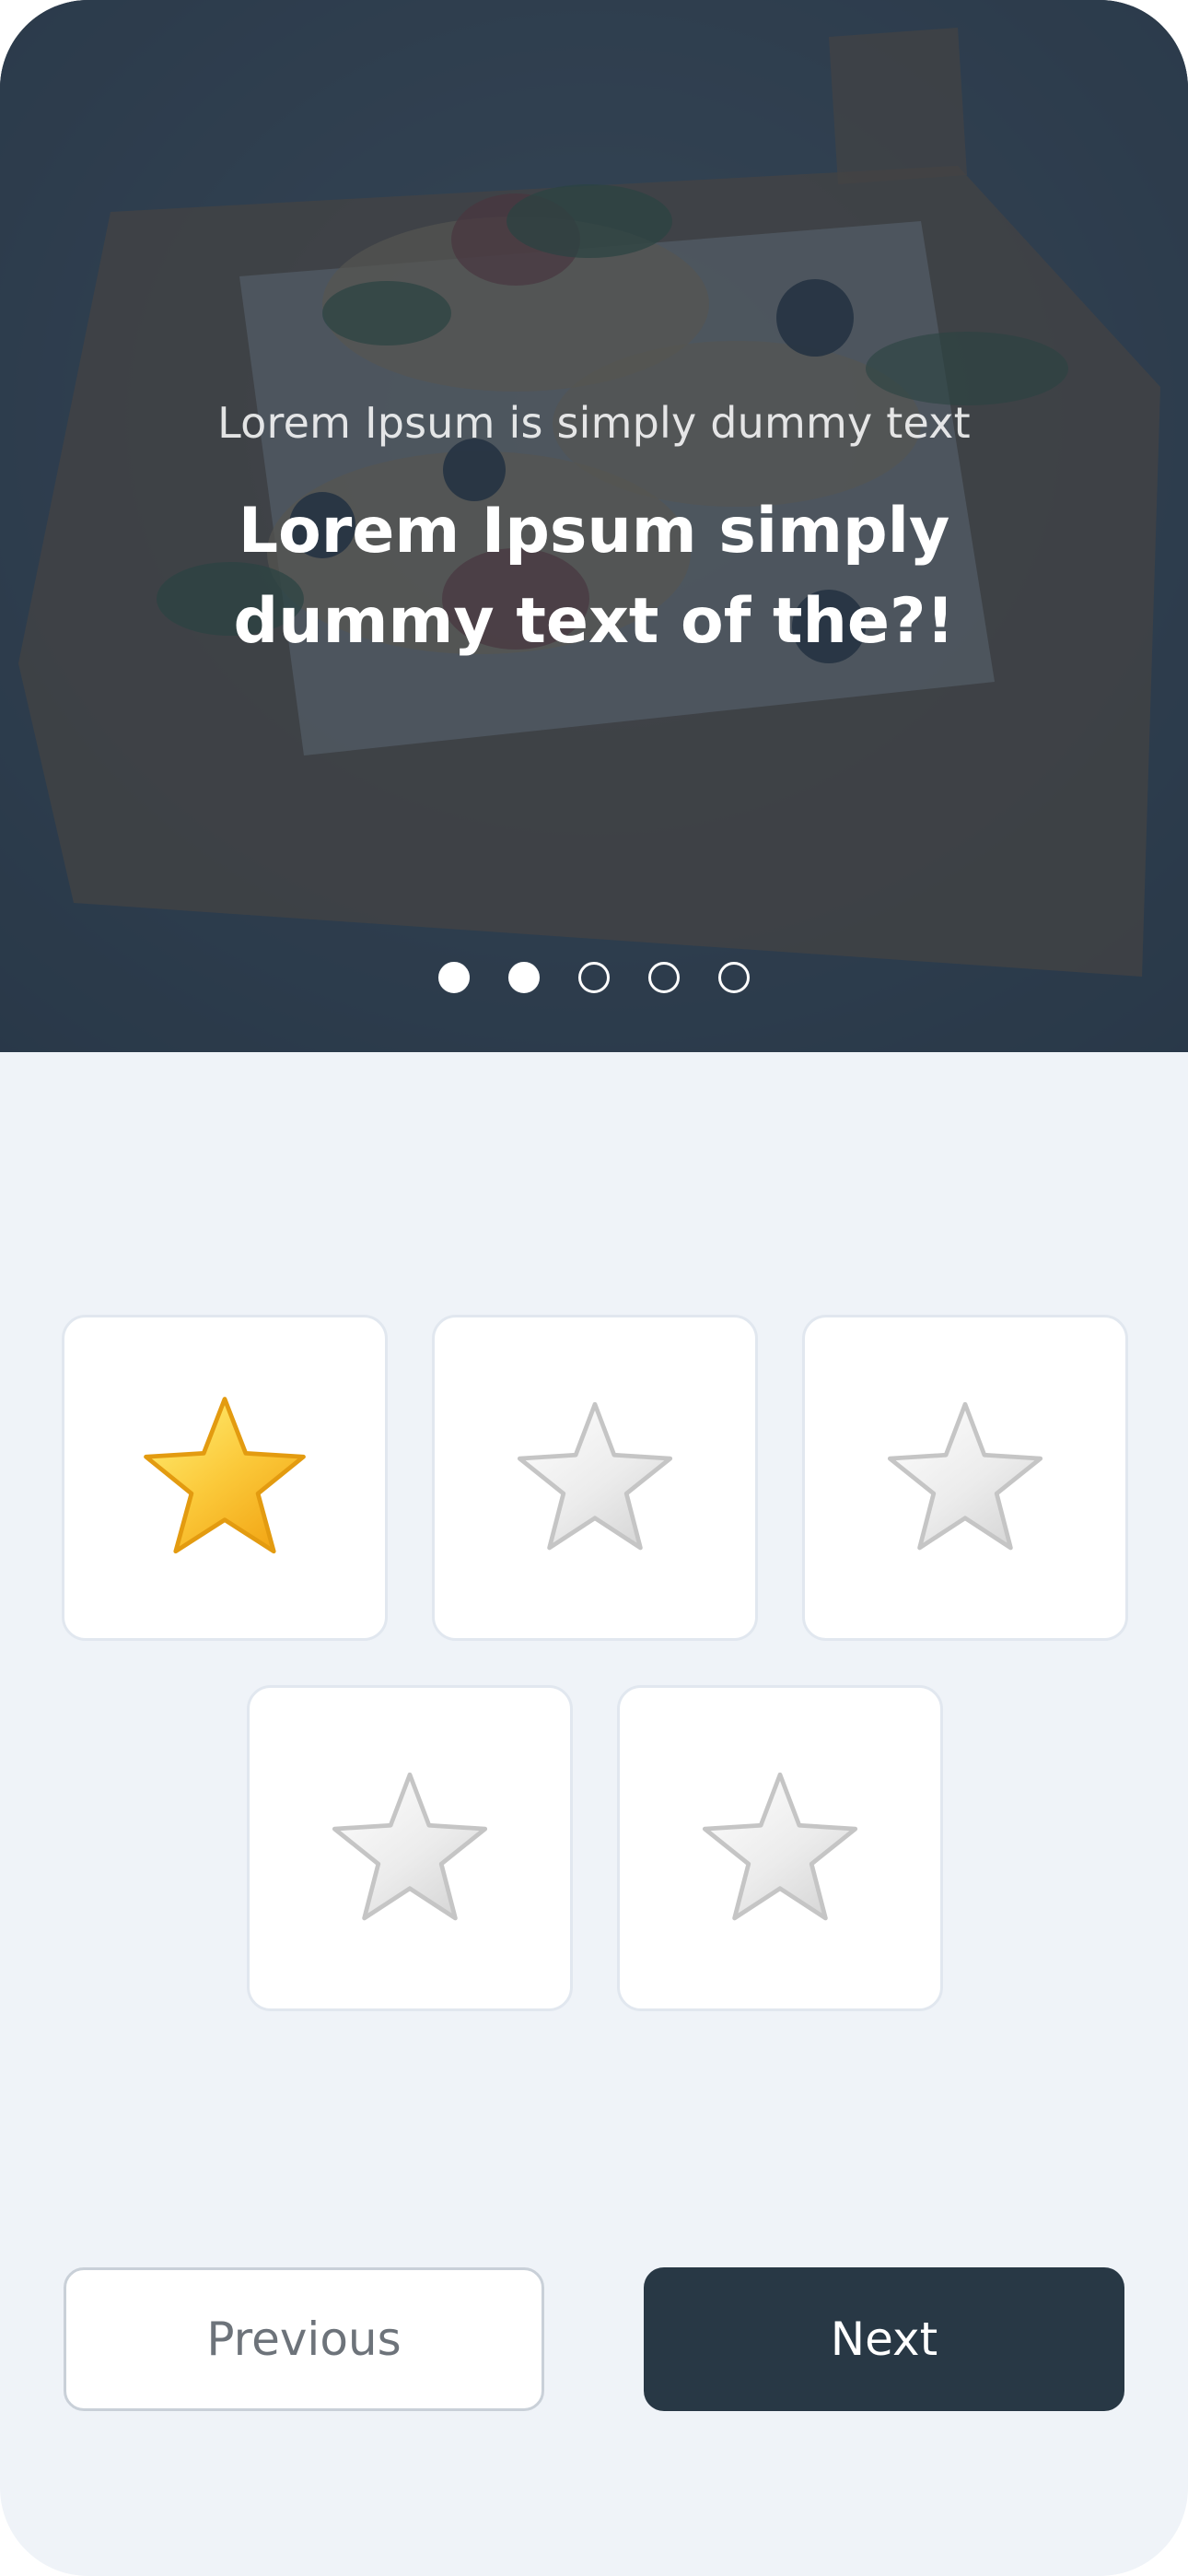  I want to click on previous-button: Previous, so click(304, 2339).